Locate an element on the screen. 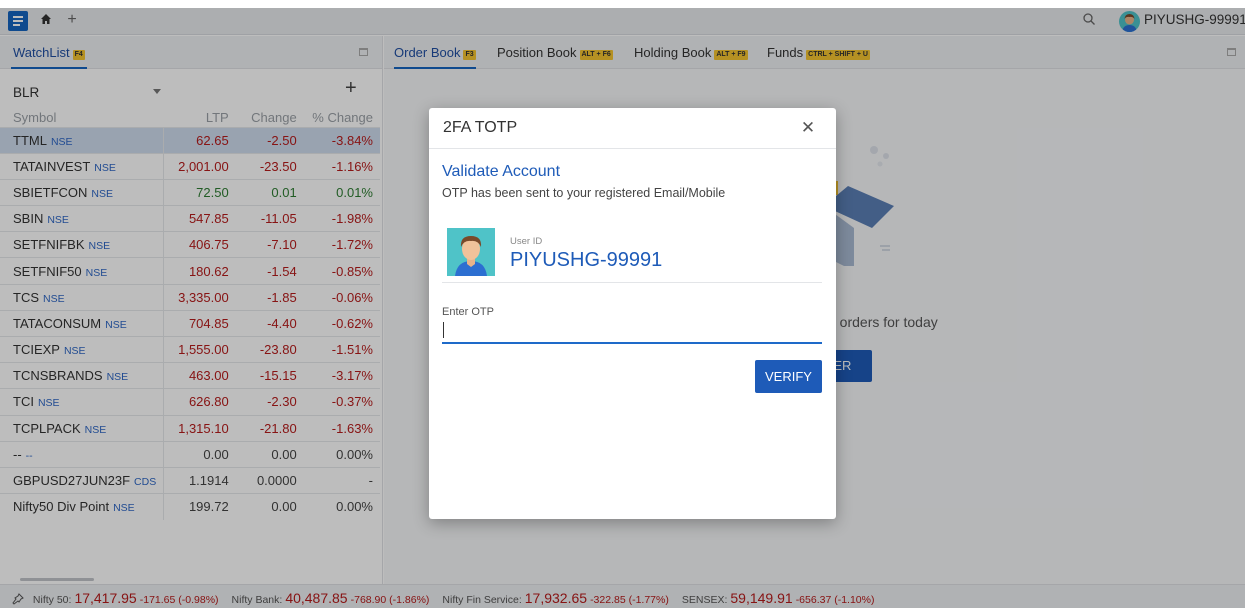 The height and width of the screenshot is (608, 1245). validate-heading: Validate Account is located at coordinates (501, 171).